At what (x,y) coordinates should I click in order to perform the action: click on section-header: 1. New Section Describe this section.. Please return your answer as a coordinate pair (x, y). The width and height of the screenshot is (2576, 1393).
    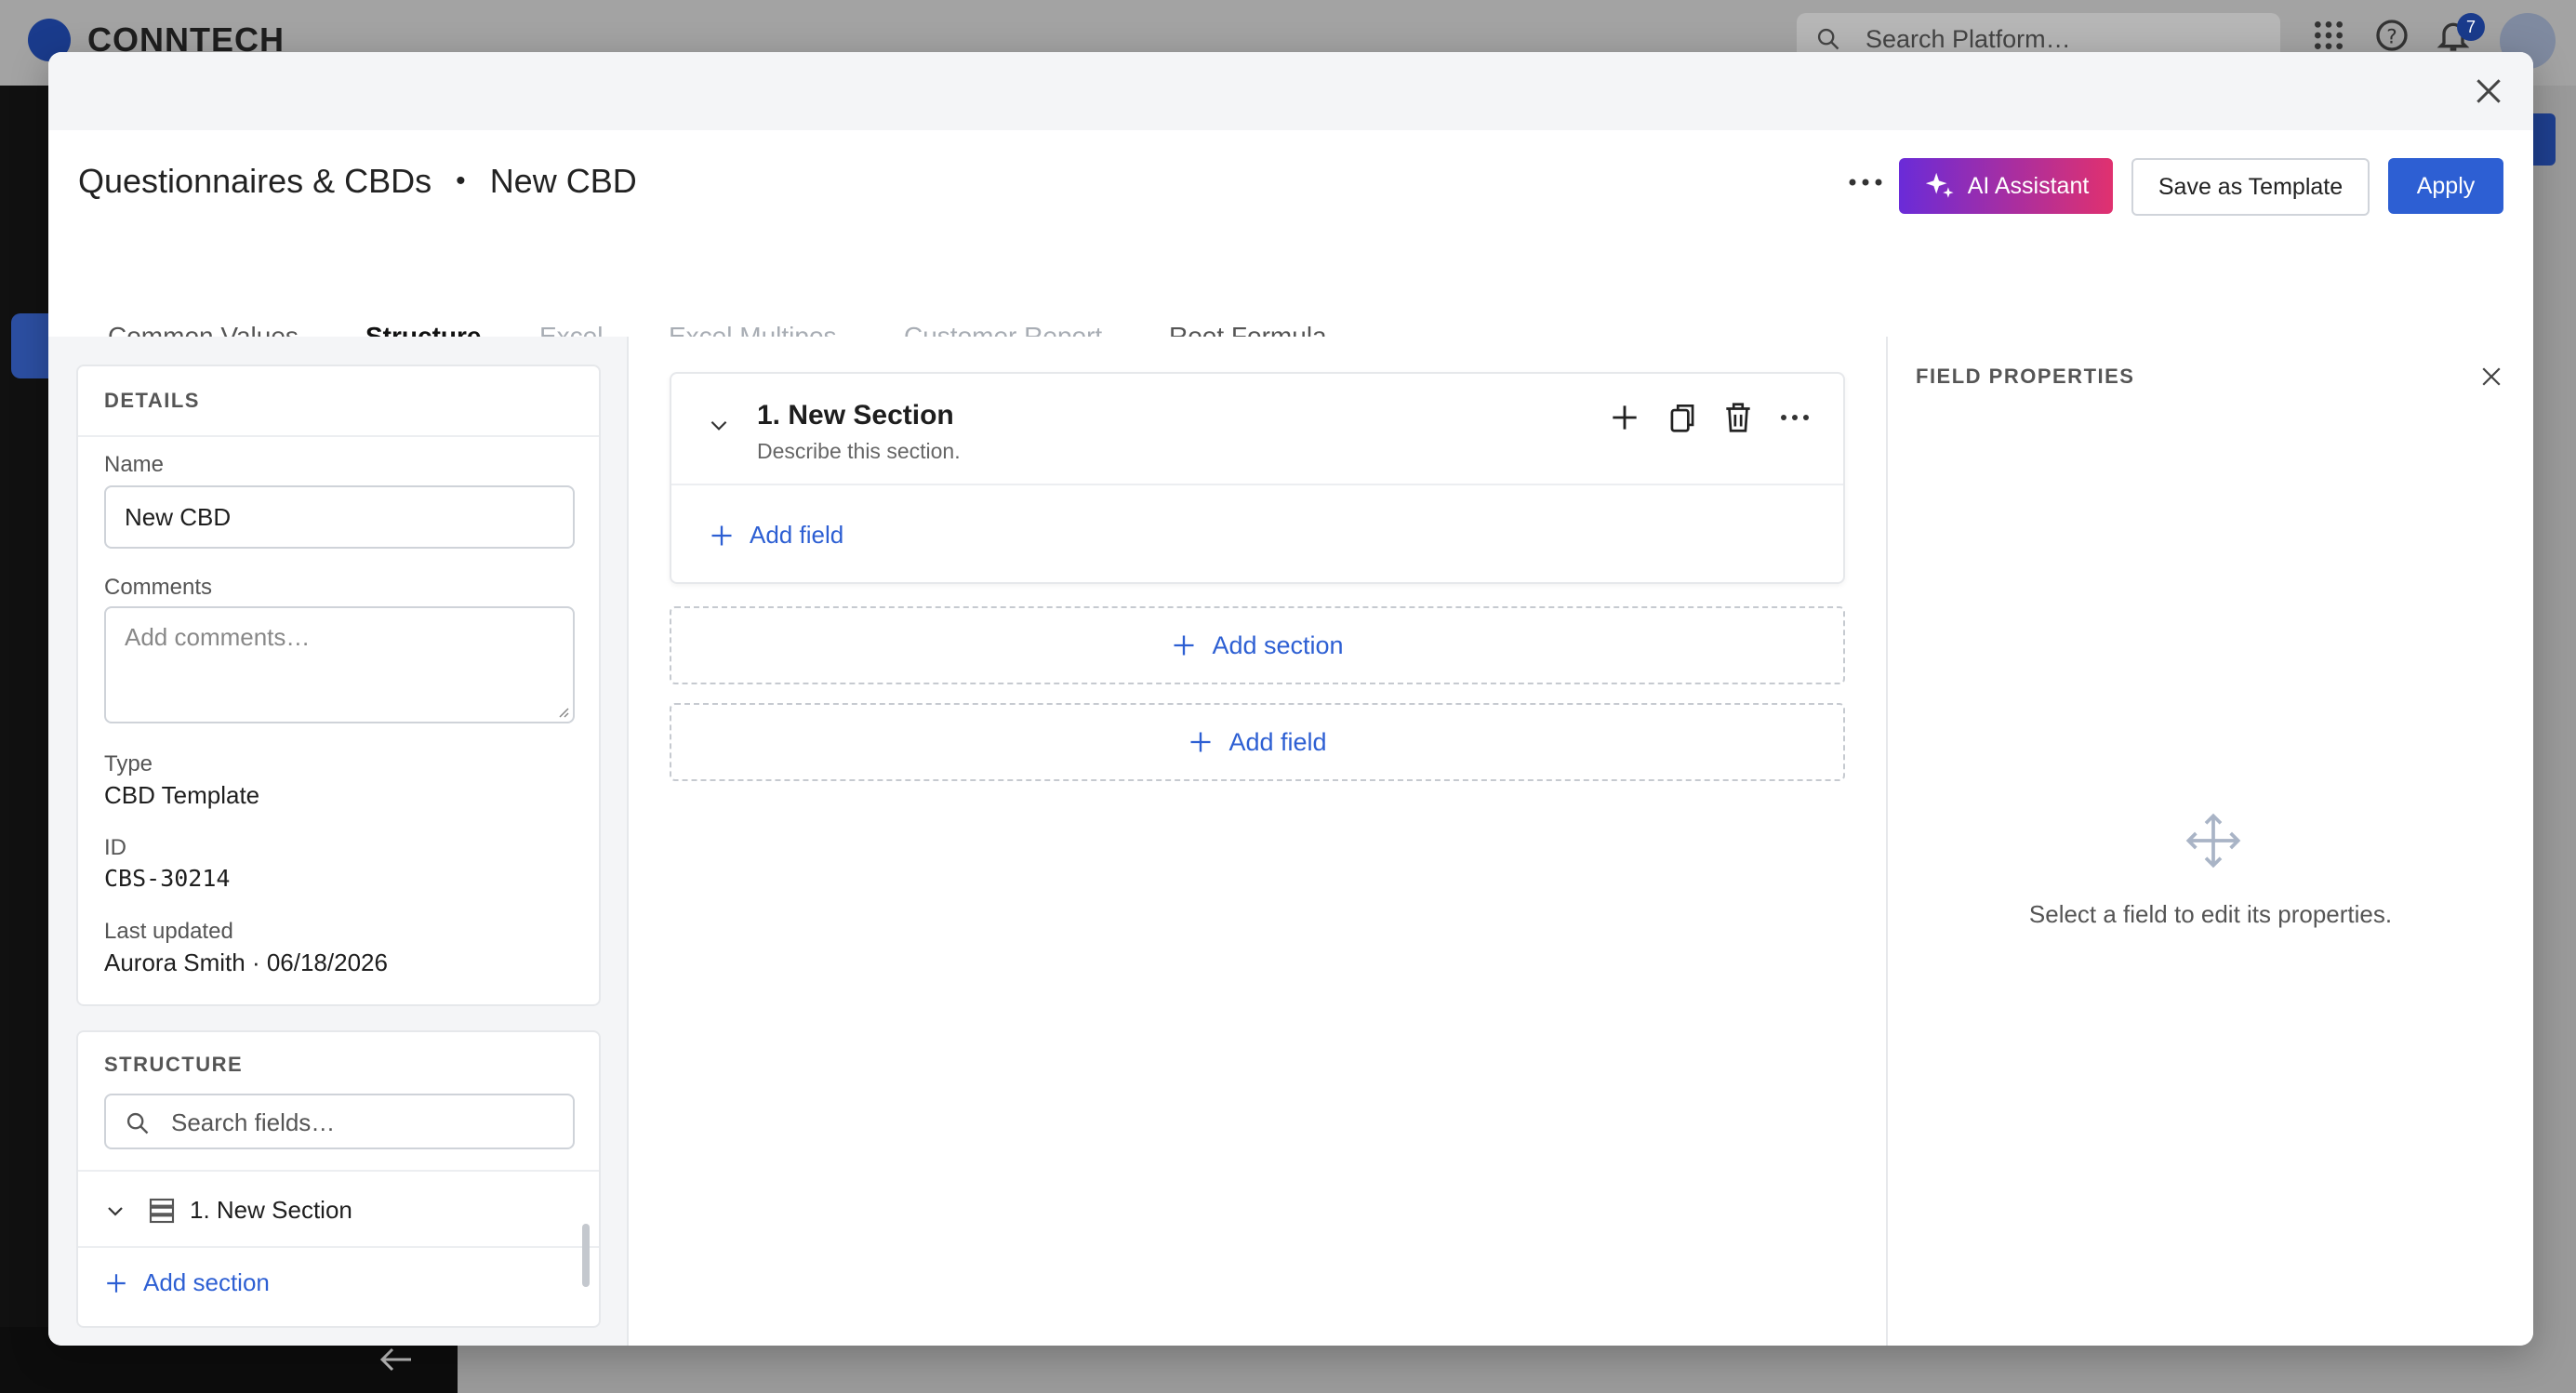
    Looking at the image, I should click on (1257, 430).